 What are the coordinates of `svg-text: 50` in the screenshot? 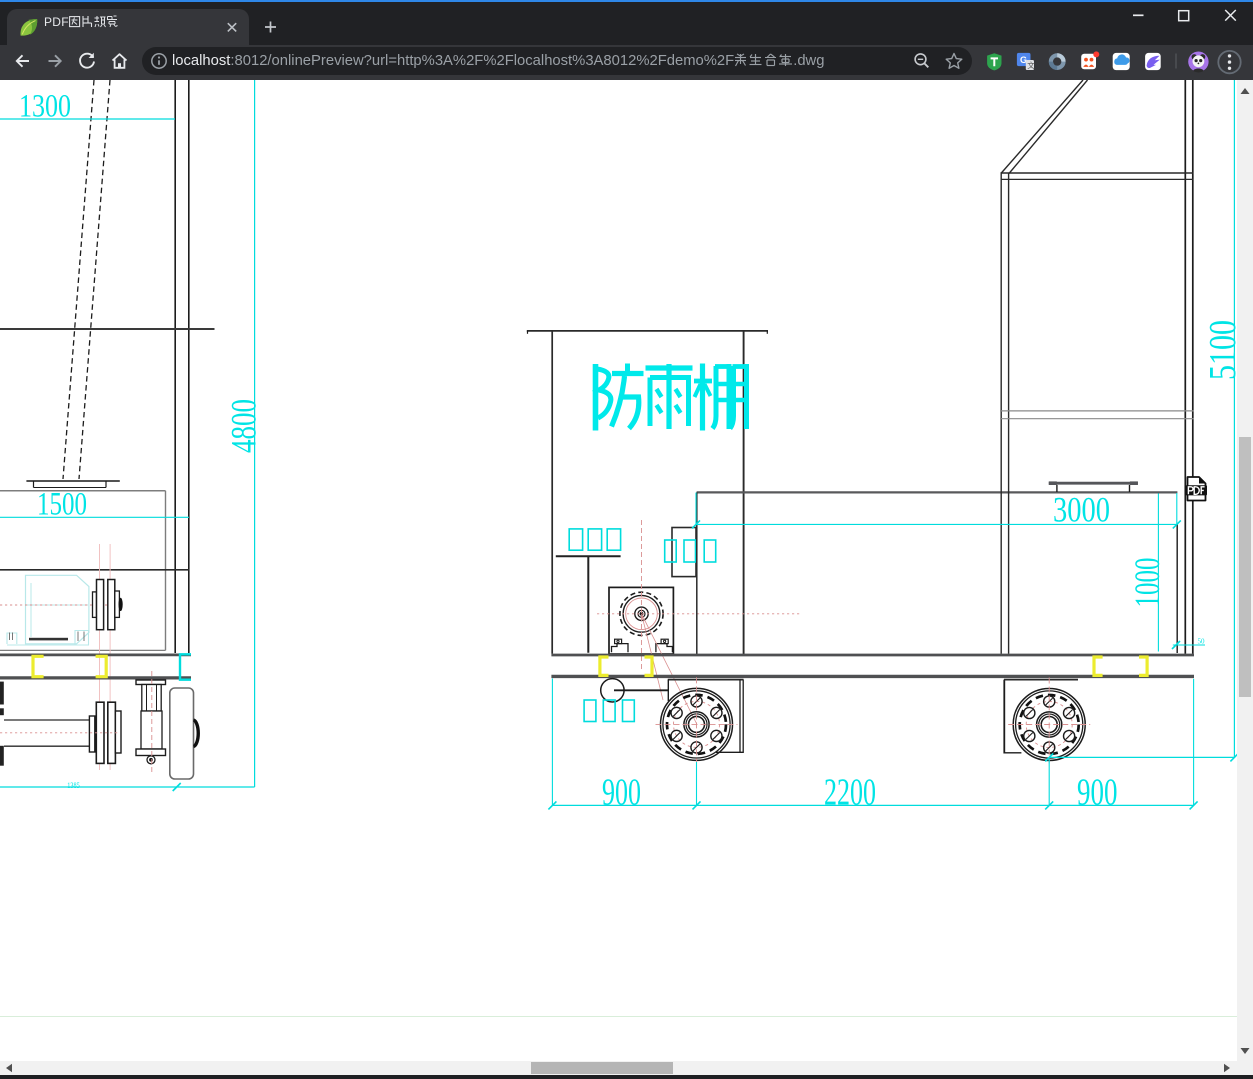 It's located at (1202, 642).